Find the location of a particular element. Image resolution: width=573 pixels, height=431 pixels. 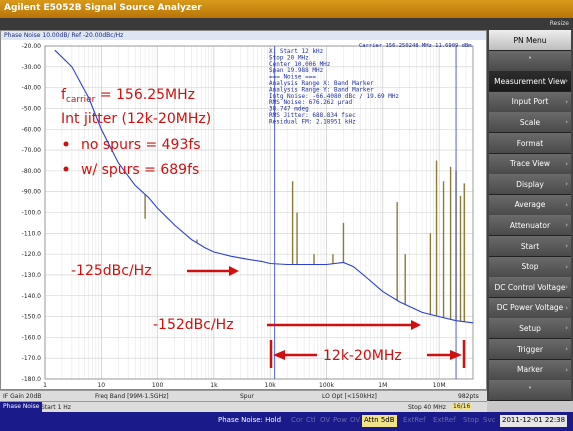

softkey-label: ˅ is located at coordinates (530, 390).